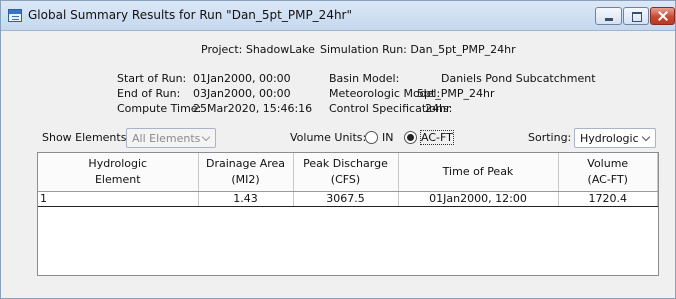 This screenshot has width=676, height=299. Describe the element at coordinates (609, 138) in the screenshot. I see `sorting-value: Hydrologic` at that location.